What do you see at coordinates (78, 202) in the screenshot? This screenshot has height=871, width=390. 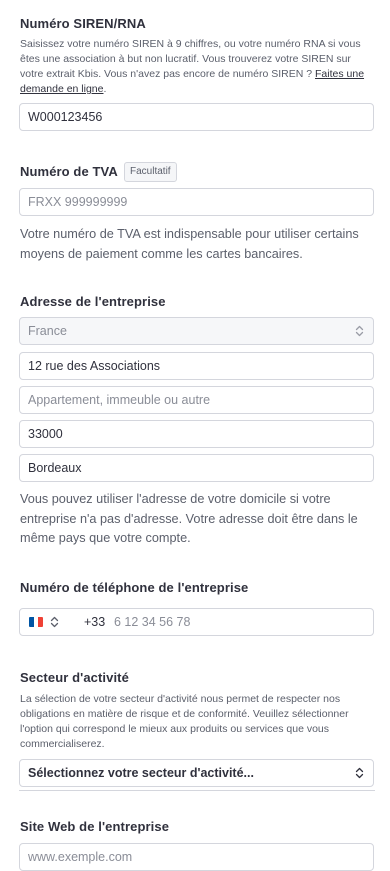 I see `vat-input-placeholder: FRXX 999999999` at bounding box center [78, 202].